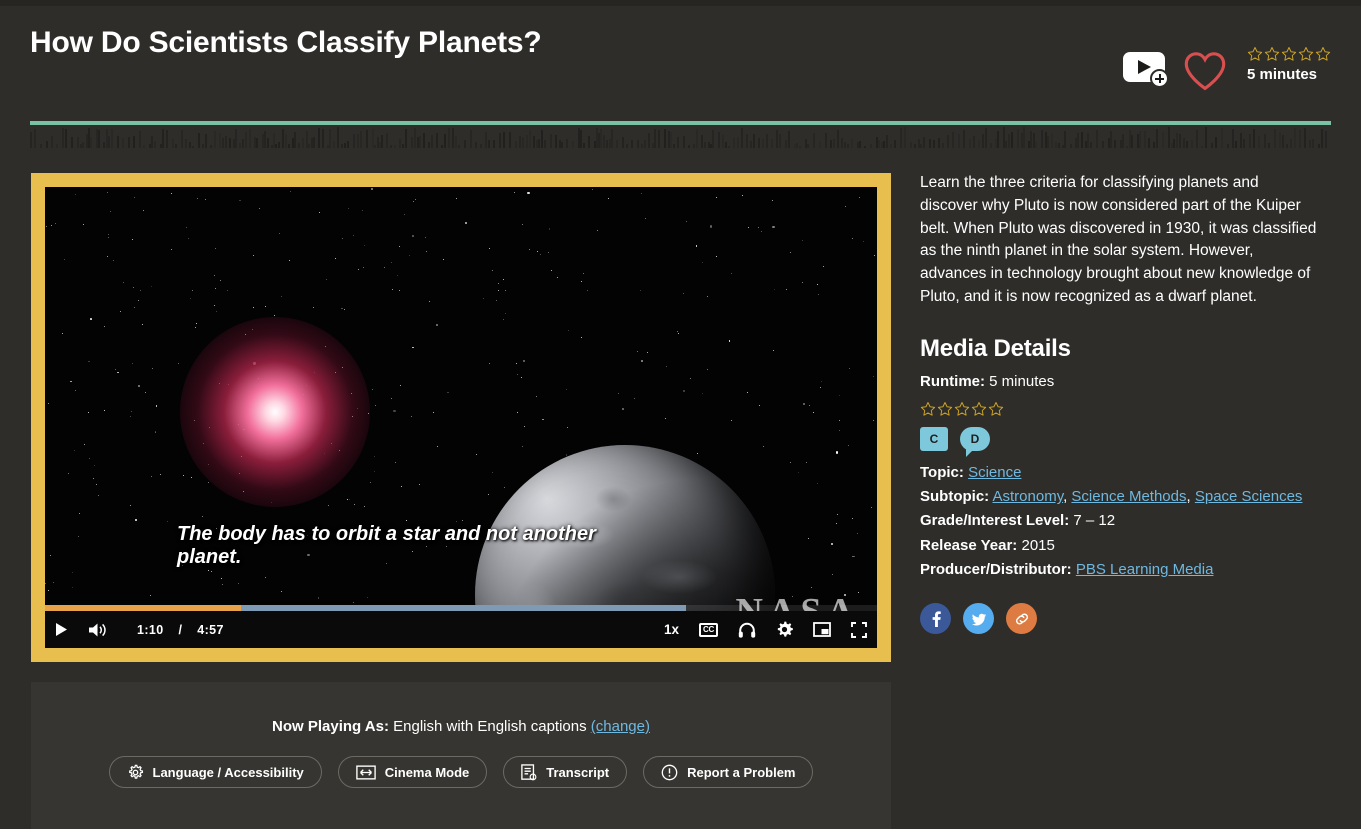 This screenshot has height=829, width=1361. I want to click on duration: 4:57, so click(210, 629).